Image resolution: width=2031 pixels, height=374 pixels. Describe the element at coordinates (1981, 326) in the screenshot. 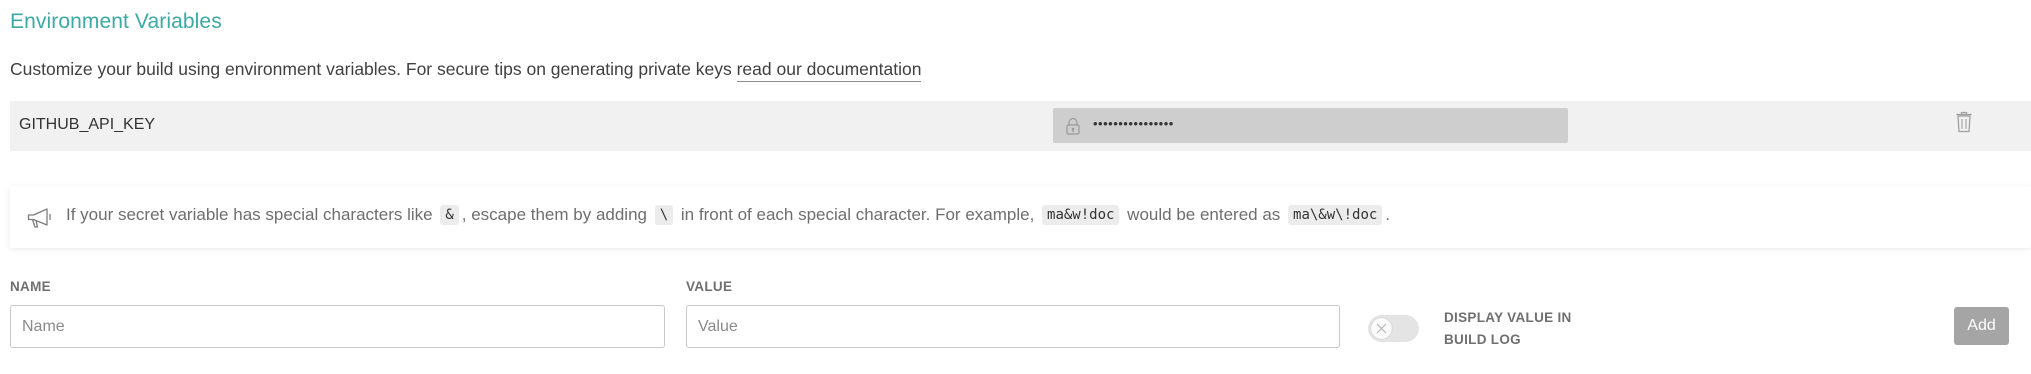

I see `add-button: Add` at that location.